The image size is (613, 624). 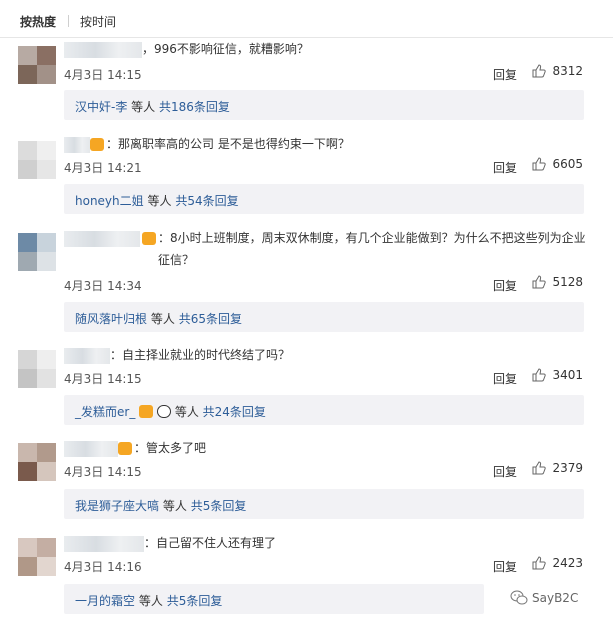 What do you see at coordinates (105, 601) in the screenshot?
I see `reply-user: 一月的霜空` at bounding box center [105, 601].